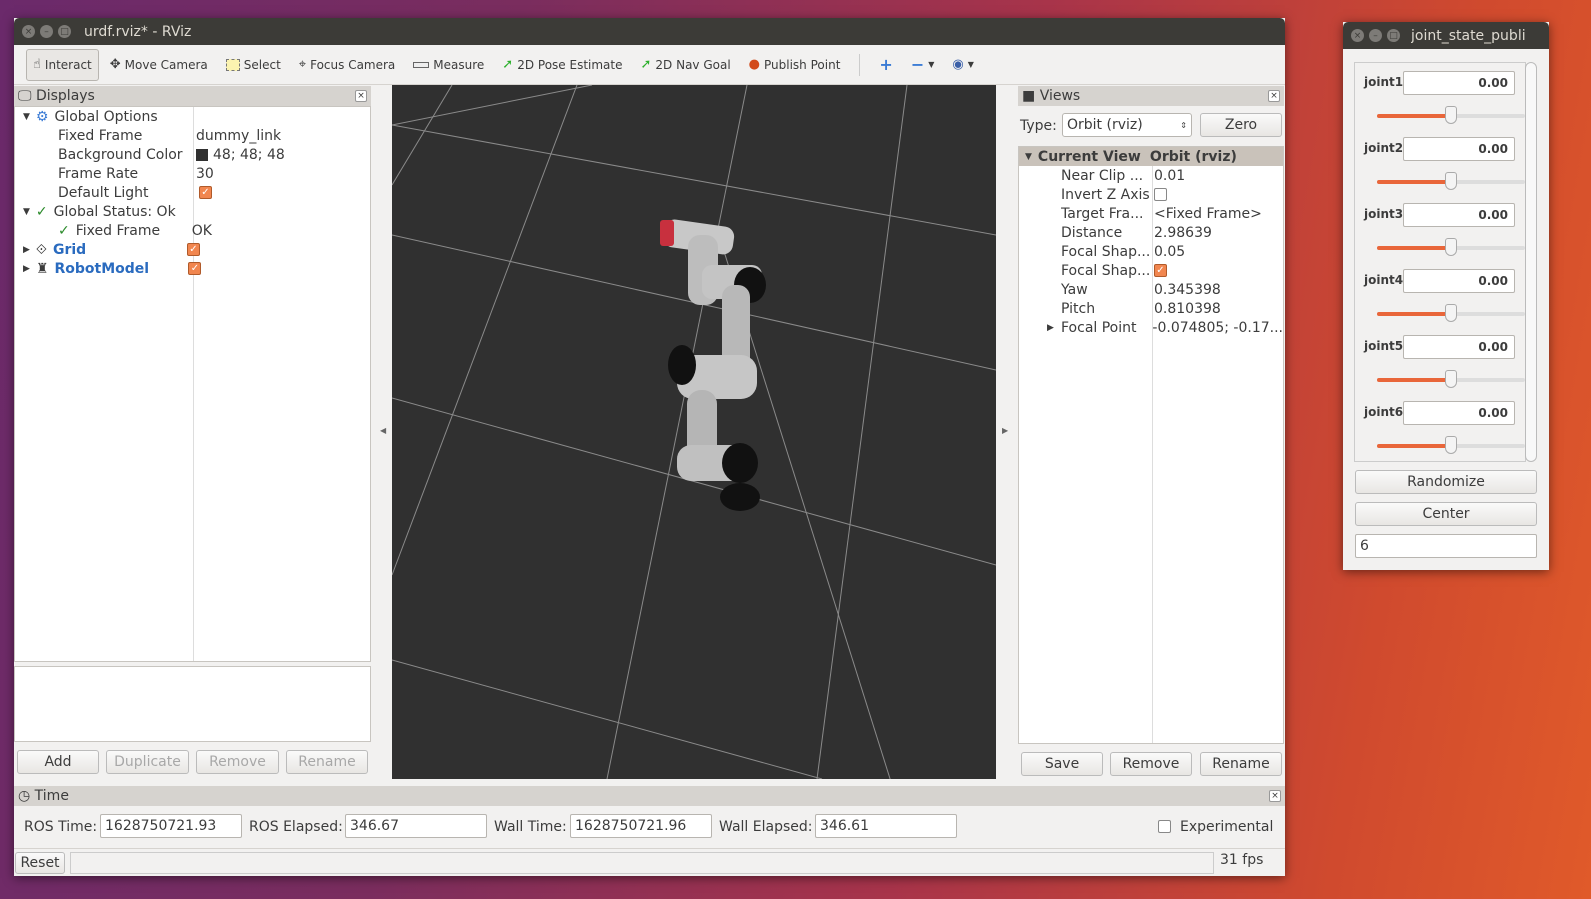  Describe the element at coordinates (40, 863) in the screenshot. I see `reset-button: Reset` at that location.